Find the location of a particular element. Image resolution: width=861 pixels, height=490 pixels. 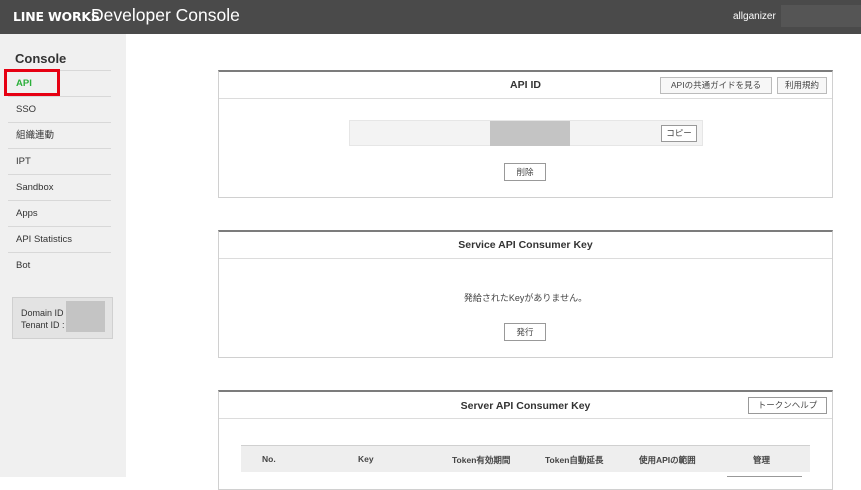

sidebar-item-apps: Apps is located at coordinates (59, 213).